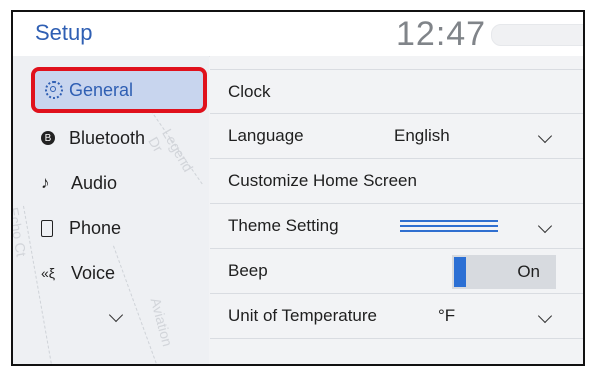  What do you see at coordinates (48, 273) in the screenshot?
I see `voice-icon: «ξ` at bounding box center [48, 273].